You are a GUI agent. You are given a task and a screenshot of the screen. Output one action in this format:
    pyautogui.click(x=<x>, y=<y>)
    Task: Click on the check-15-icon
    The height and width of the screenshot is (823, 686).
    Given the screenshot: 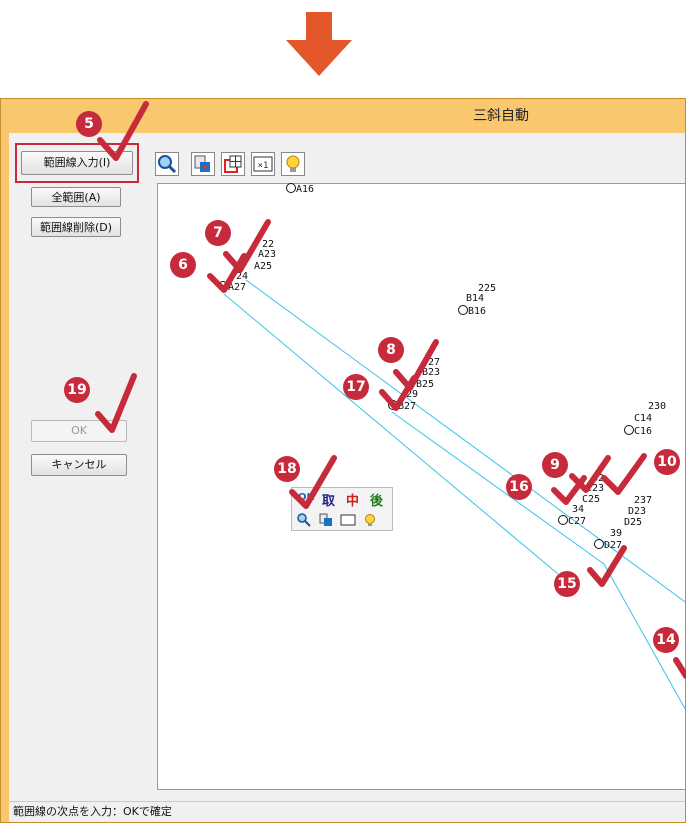 What is the action you would take?
    pyautogui.click(x=607, y=566)
    